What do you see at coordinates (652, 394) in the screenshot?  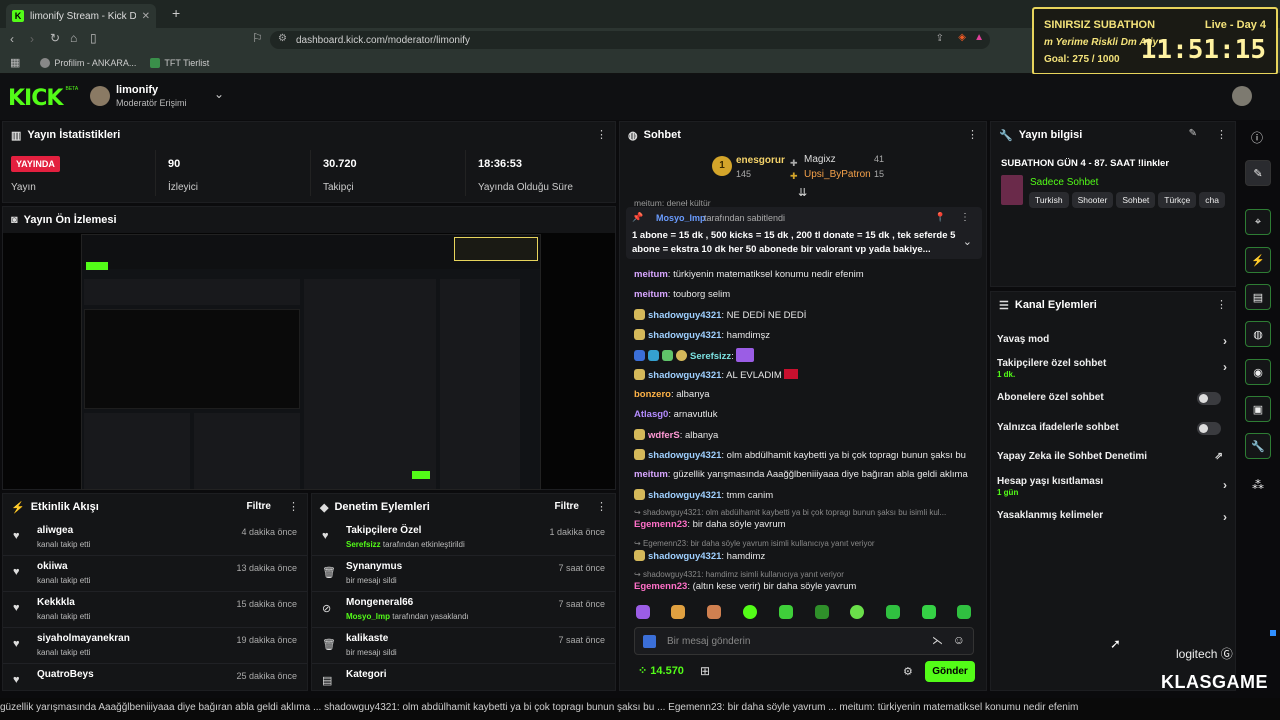 I see `chat-username: bonzero` at bounding box center [652, 394].